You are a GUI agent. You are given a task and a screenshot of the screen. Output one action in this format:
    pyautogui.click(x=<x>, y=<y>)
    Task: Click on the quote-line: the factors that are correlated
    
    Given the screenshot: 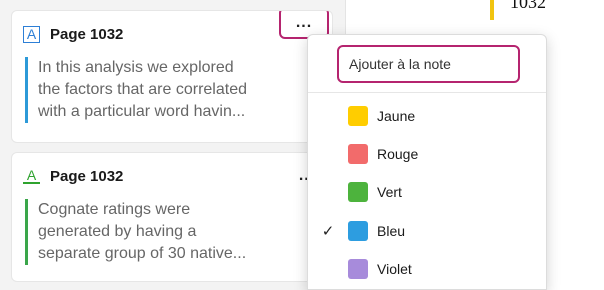 What is the action you would take?
    pyautogui.click(x=142, y=89)
    